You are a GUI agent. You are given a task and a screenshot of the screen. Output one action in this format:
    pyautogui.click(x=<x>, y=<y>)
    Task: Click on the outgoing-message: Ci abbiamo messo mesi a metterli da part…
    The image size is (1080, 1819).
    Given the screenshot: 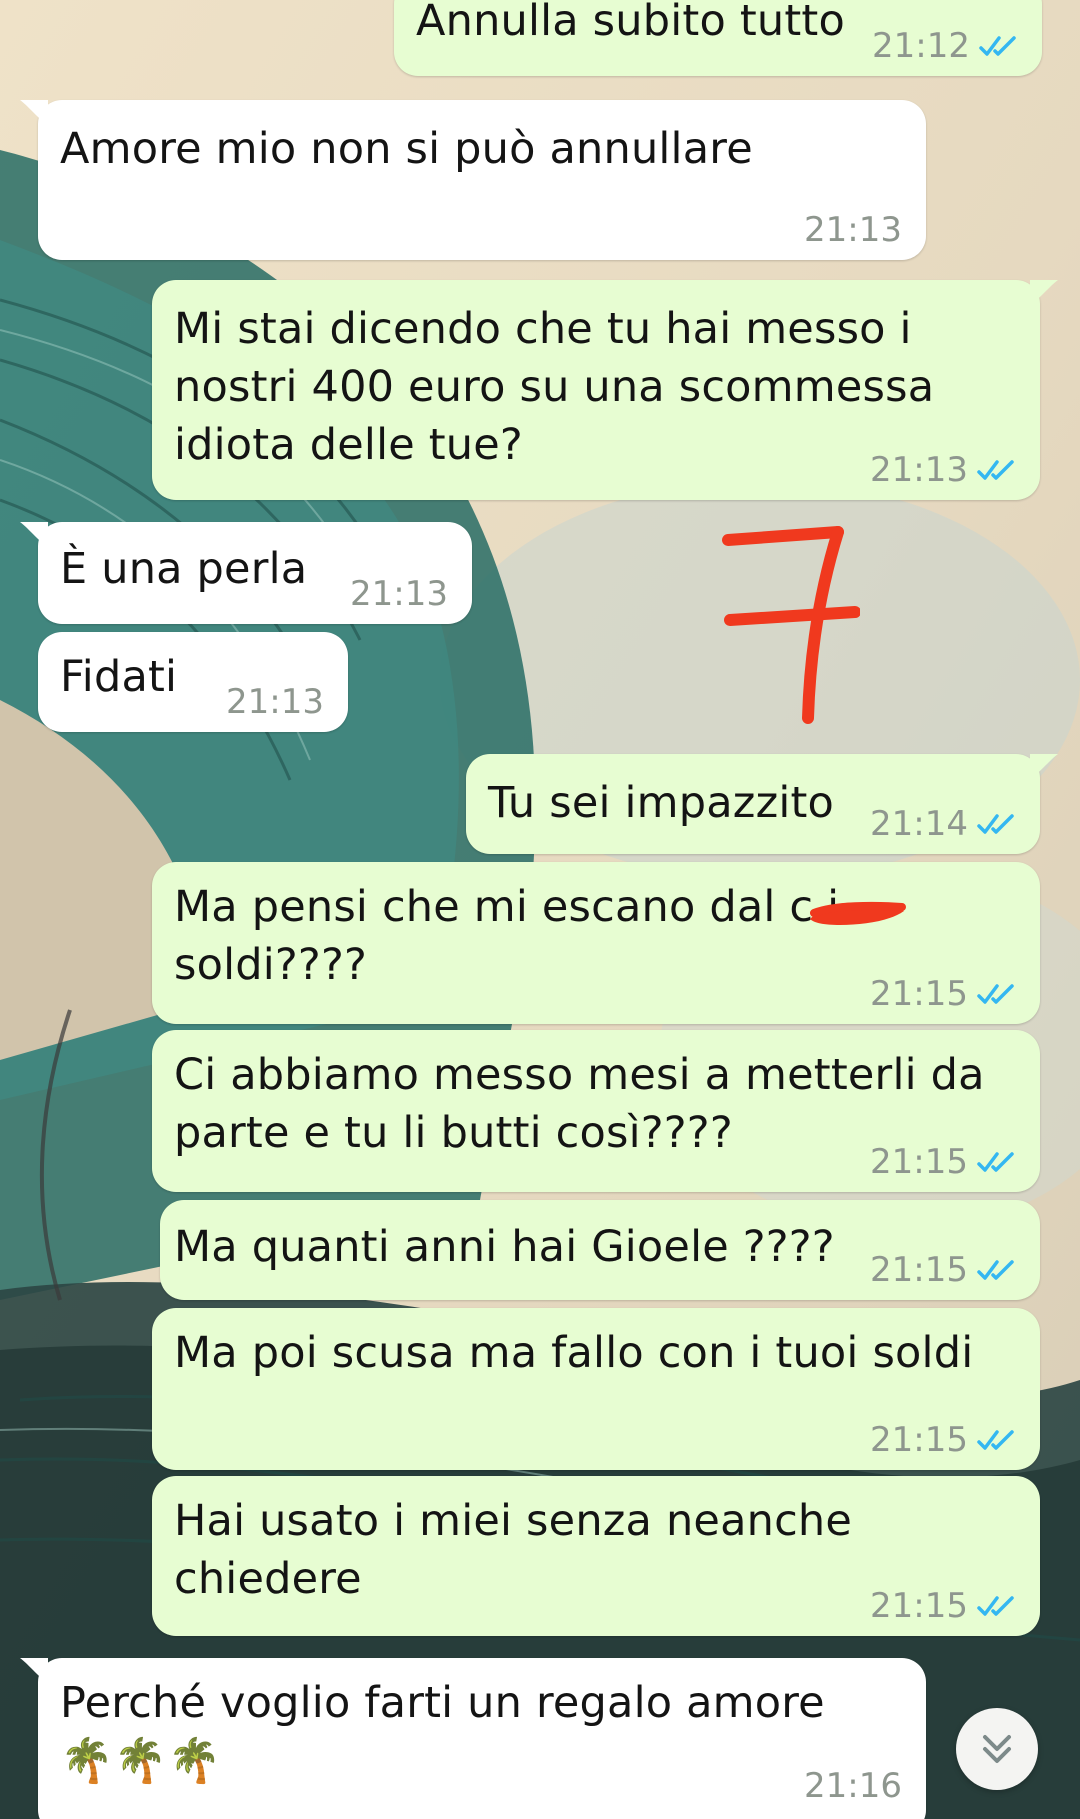 What is the action you would take?
    pyautogui.click(x=596, y=1111)
    